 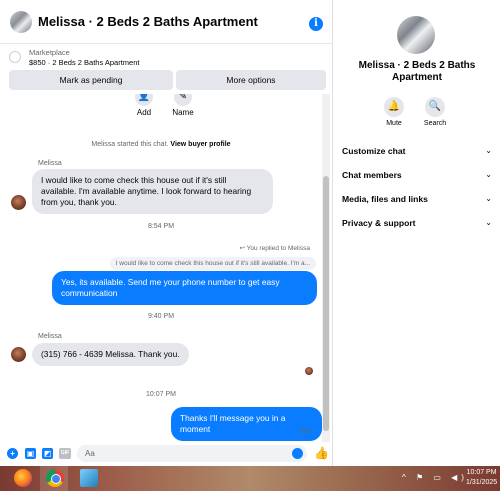 I want to click on timestamp: 8:54 PM, so click(x=161, y=226).